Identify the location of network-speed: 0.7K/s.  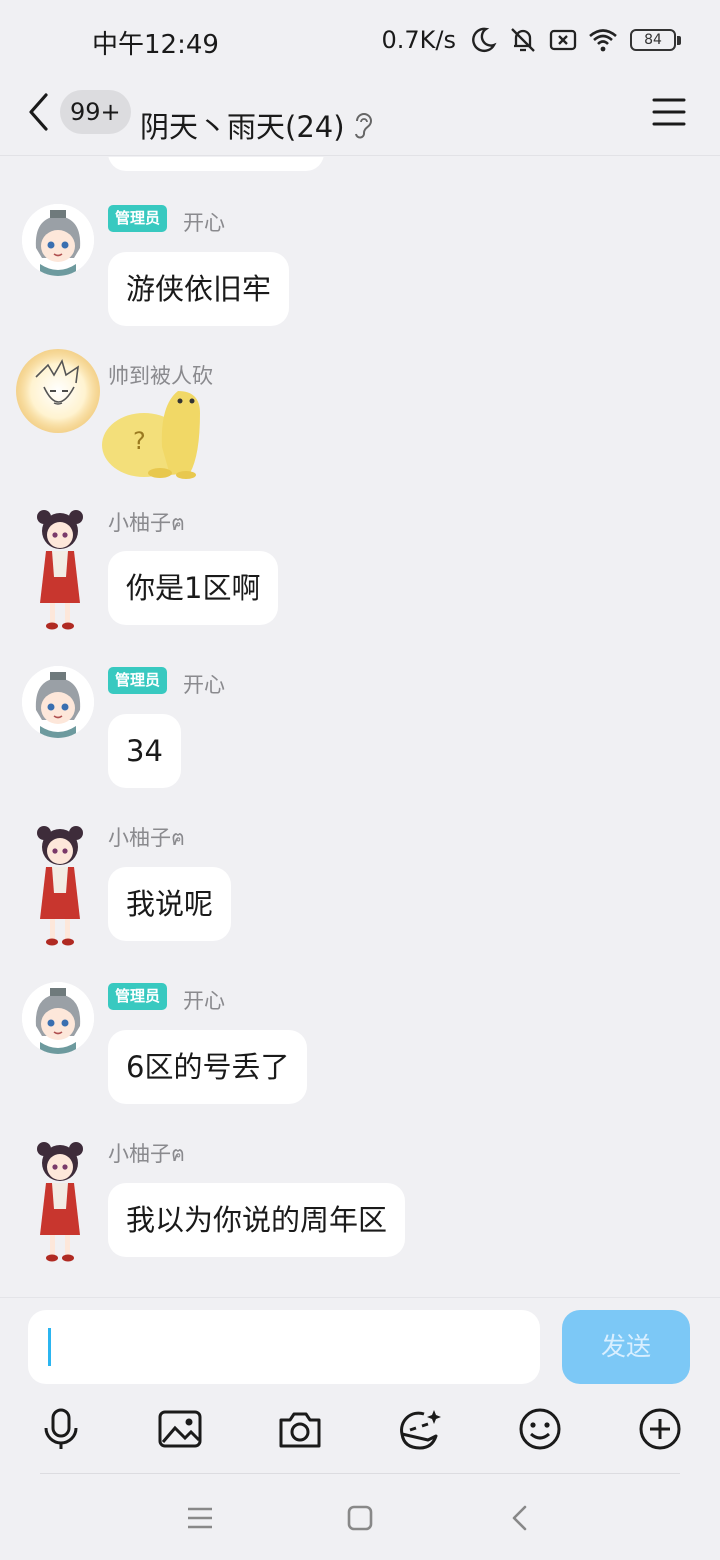
(419, 40).